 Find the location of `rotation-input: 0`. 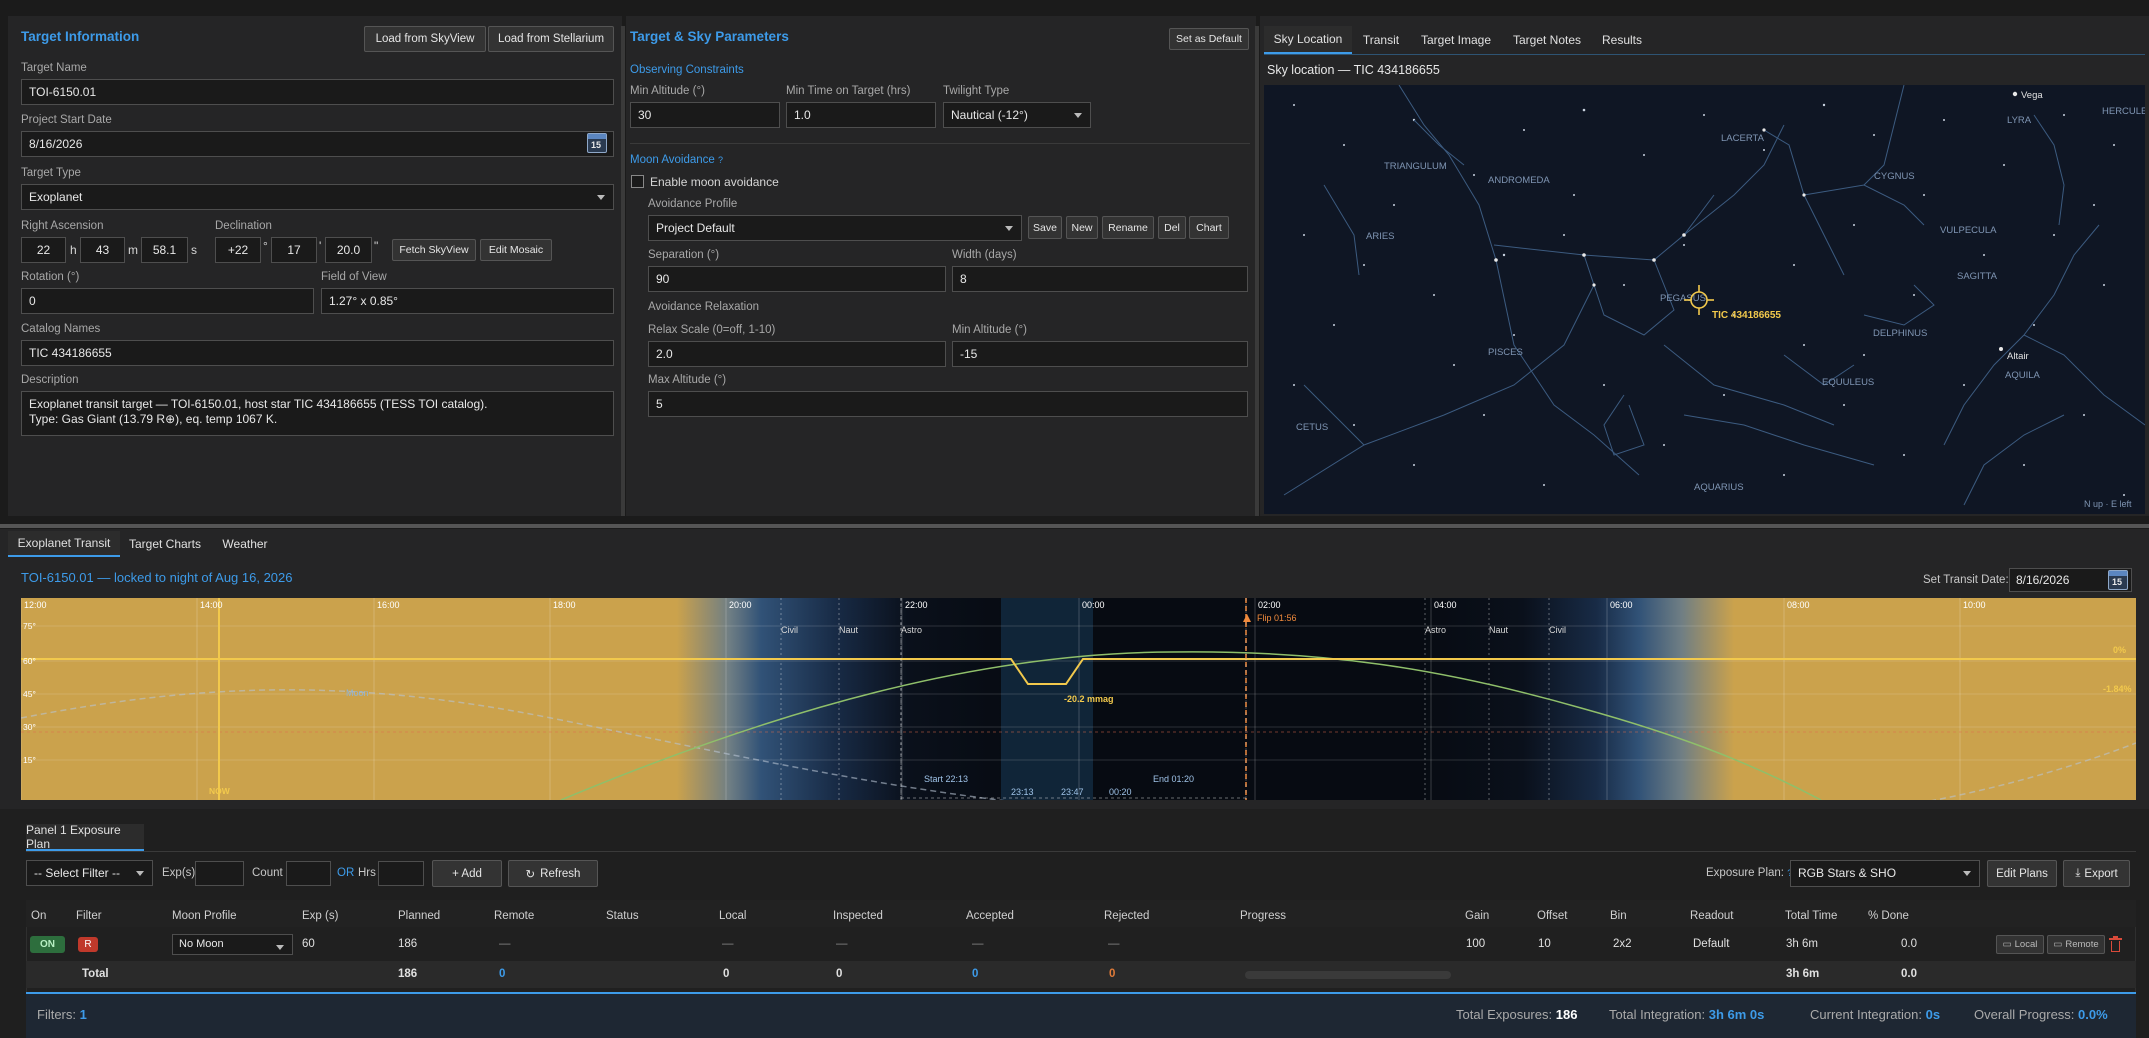

rotation-input: 0 is located at coordinates (167, 301).